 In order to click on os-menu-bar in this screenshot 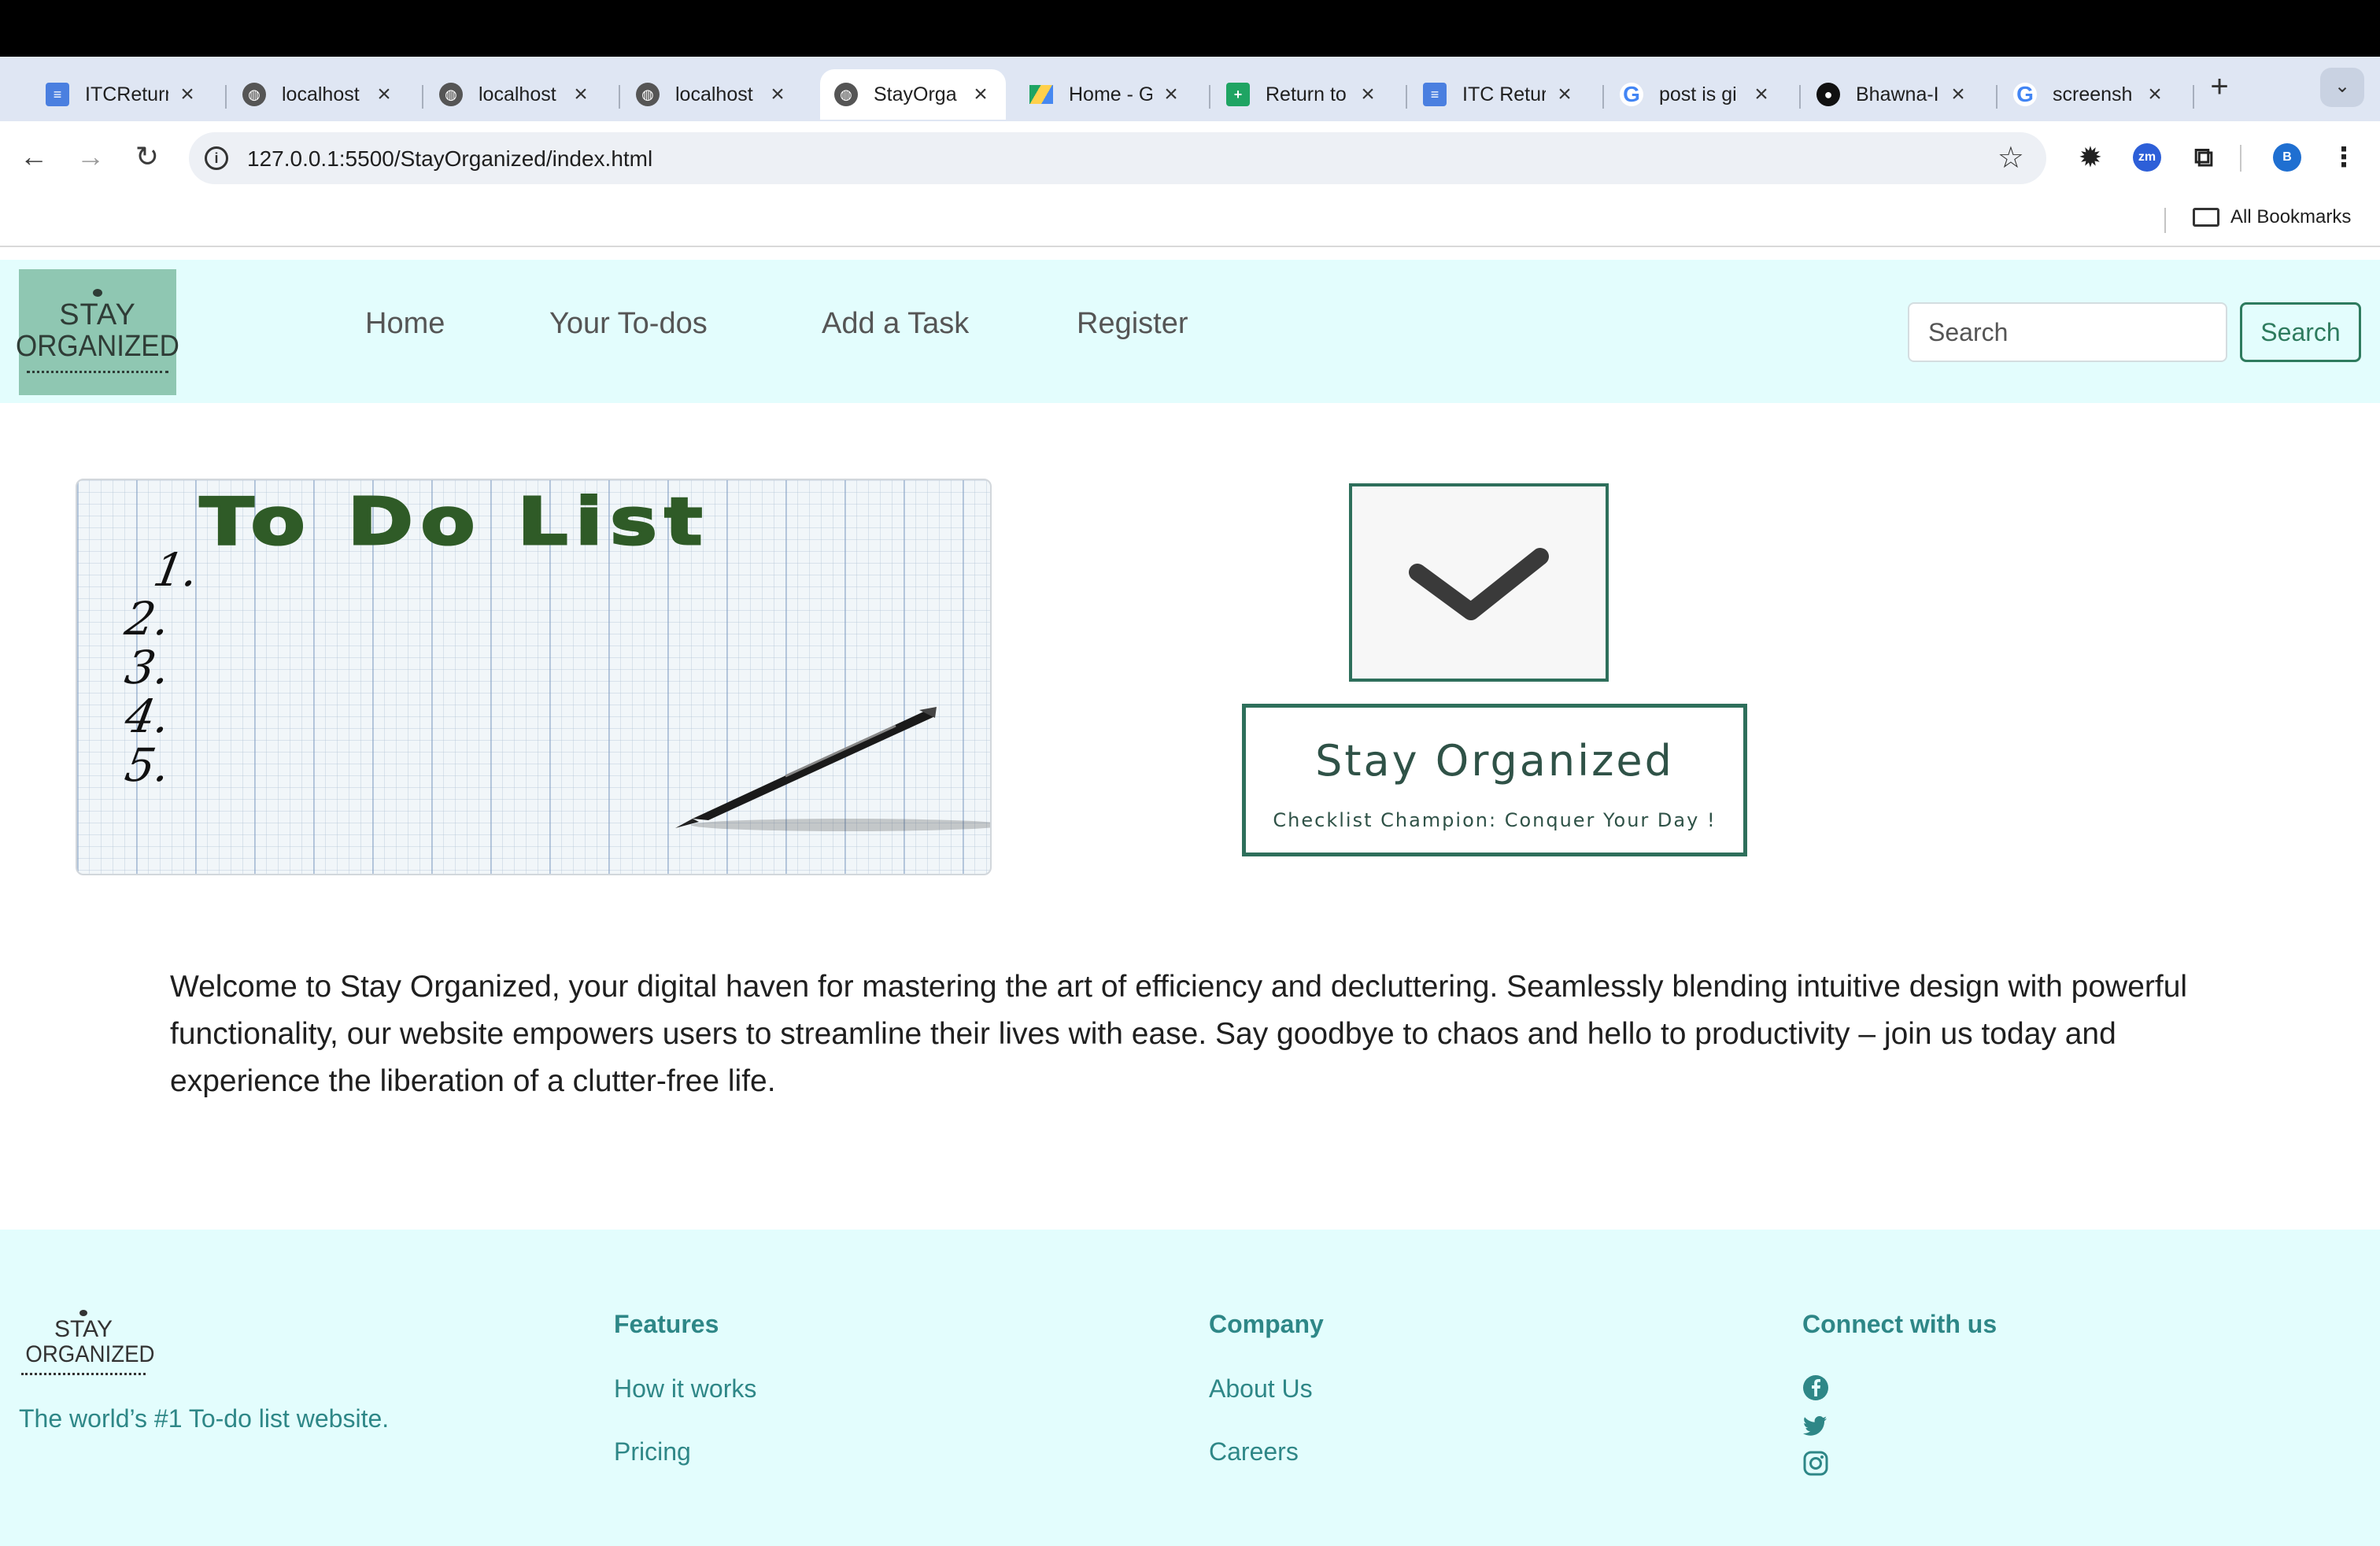, I will do `click(1190, 28)`.